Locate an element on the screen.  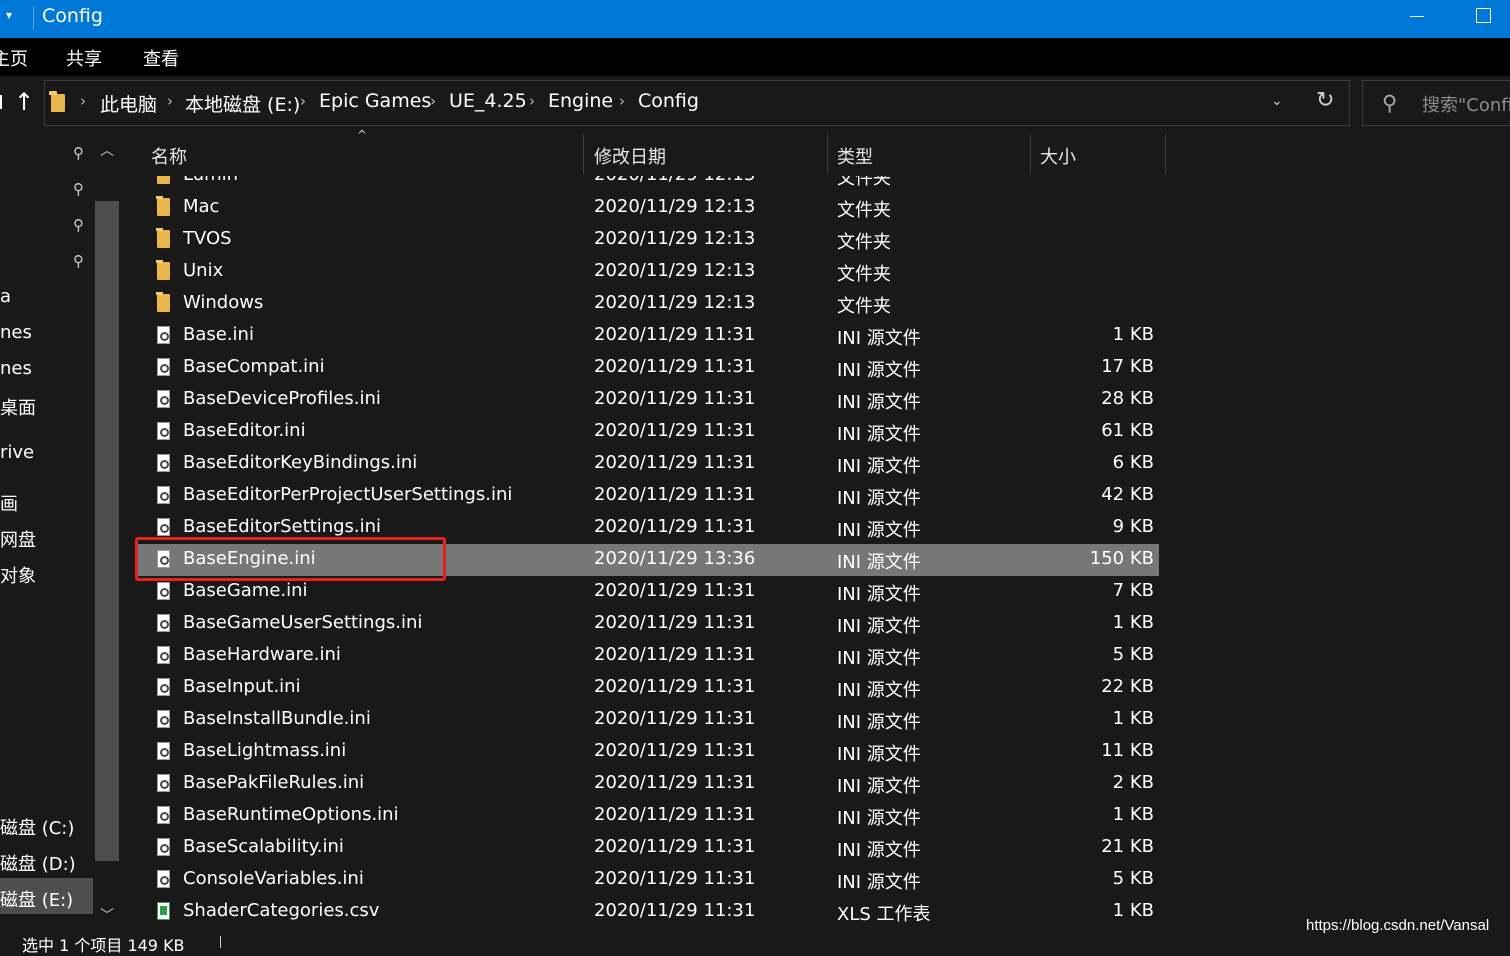
tab-view: 查看 is located at coordinates (161, 58).